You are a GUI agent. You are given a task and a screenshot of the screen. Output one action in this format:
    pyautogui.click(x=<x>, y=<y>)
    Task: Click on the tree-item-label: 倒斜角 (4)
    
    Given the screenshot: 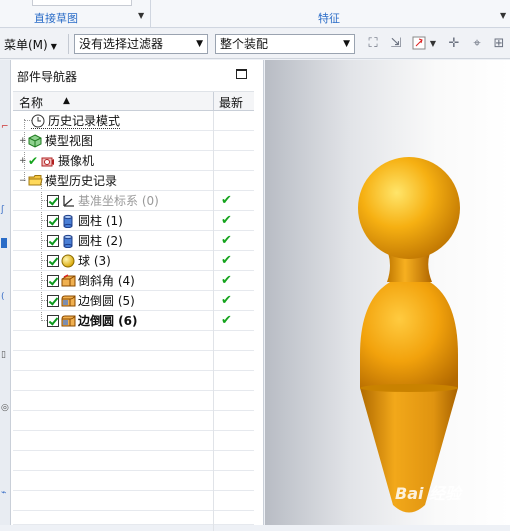 What is the action you would take?
    pyautogui.click(x=106, y=281)
    